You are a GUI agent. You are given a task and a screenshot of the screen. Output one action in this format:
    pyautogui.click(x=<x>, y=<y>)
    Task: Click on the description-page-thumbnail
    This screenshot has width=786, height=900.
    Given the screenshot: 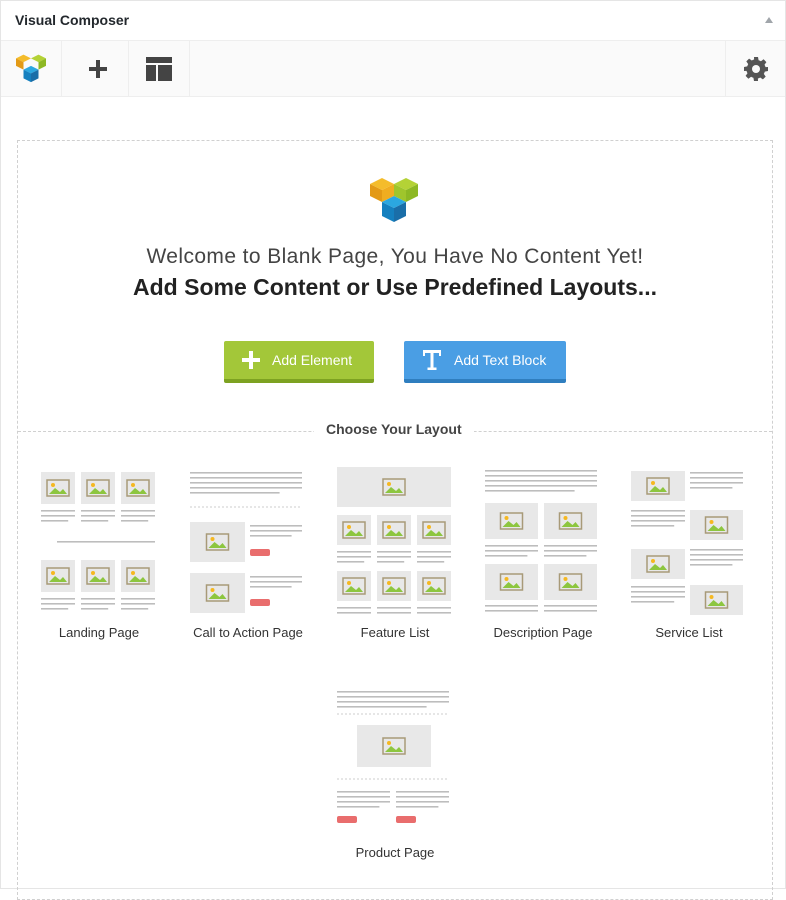 What is the action you would take?
    pyautogui.click(x=541, y=541)
    